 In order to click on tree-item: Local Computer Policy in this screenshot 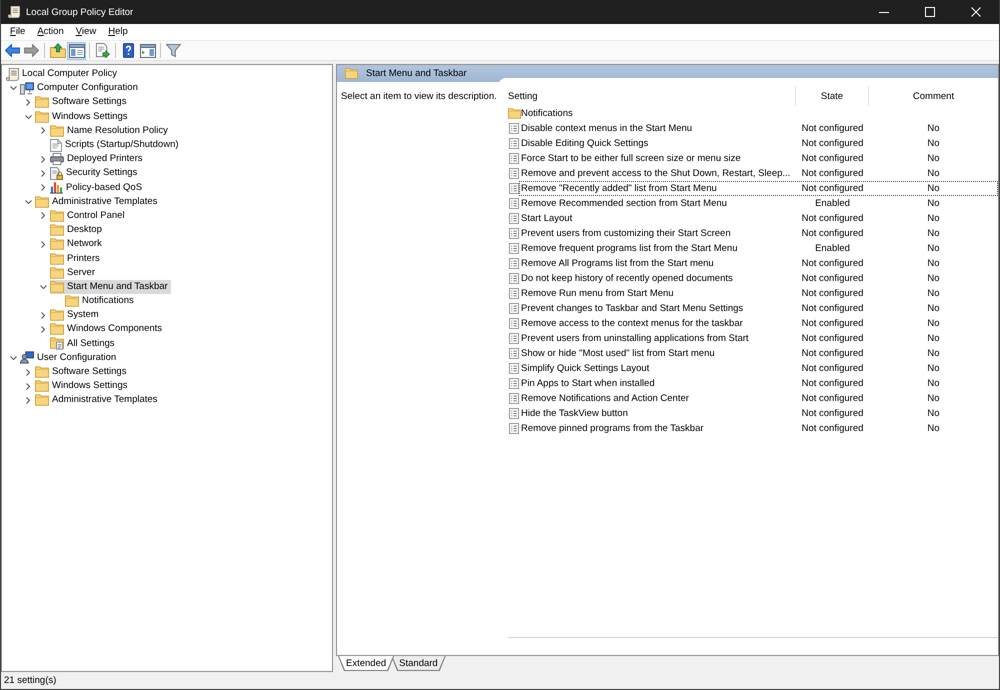, I will do `click(63, 74)`.